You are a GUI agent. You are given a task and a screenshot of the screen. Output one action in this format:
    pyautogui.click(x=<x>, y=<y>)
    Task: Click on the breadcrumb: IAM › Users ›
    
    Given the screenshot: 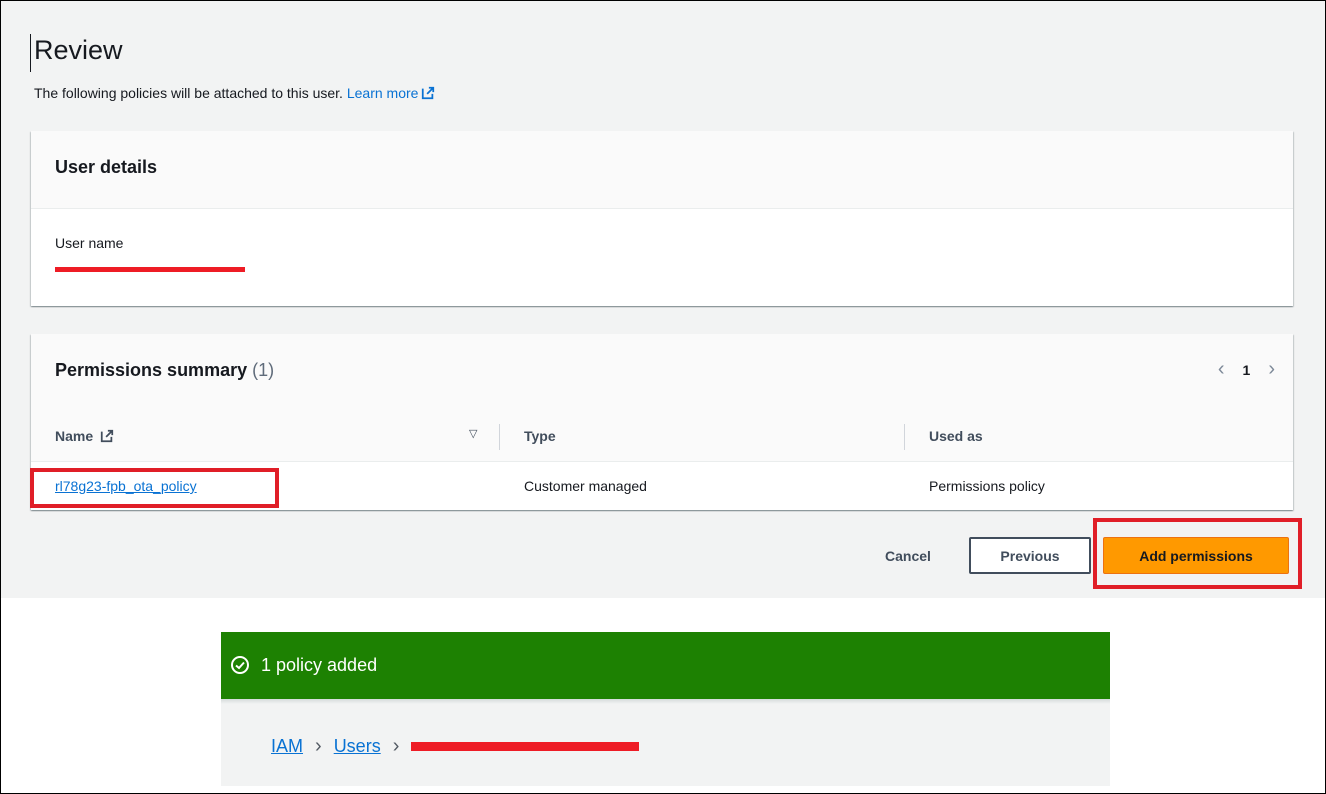 What is the action you would take?
    pyautogui.click(x=455, y=746)
    